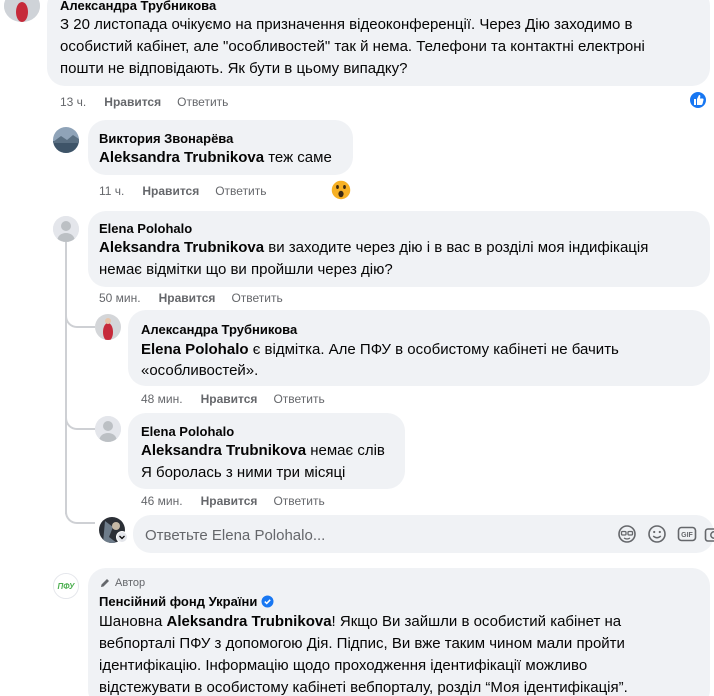 Image resolution: width=714 pixels, height=696 pixels. Describe the element at coordinates (298, 157) in the screenshot. I see `comment-text-body: теж саме` at that location.